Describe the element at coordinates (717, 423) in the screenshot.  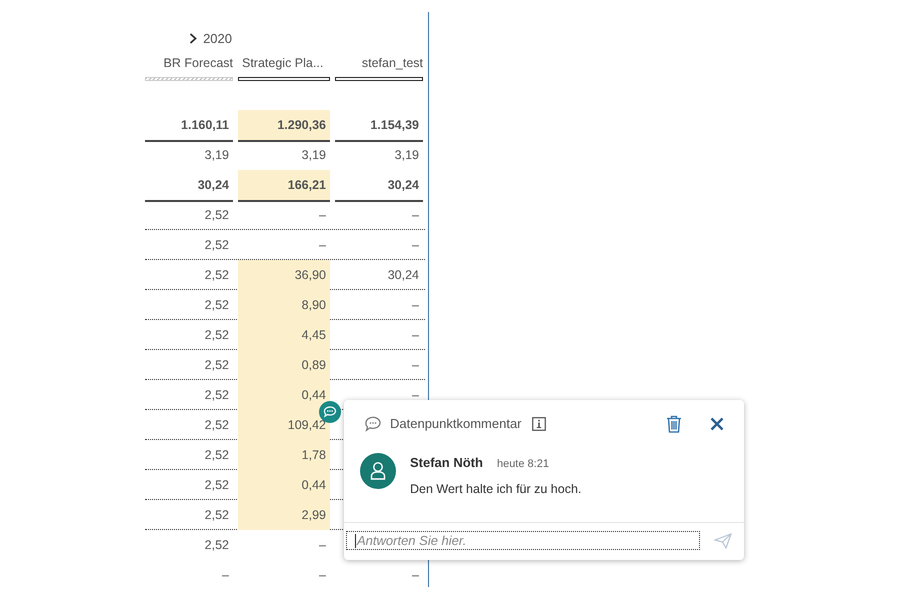
I see `close-icon` at that location.